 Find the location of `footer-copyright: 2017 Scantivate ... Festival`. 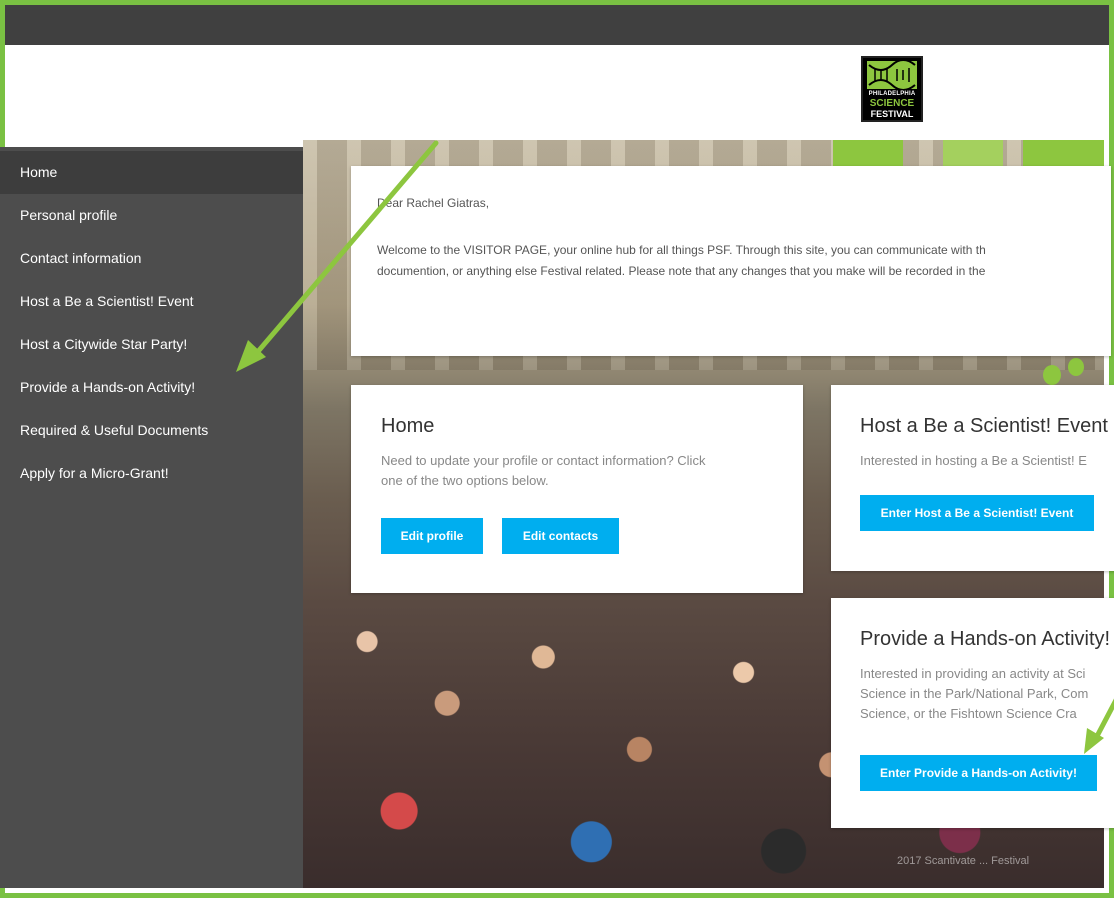

footer-copyright: 2017 Scantivate ... Festival is located at coordinates (963, 861).